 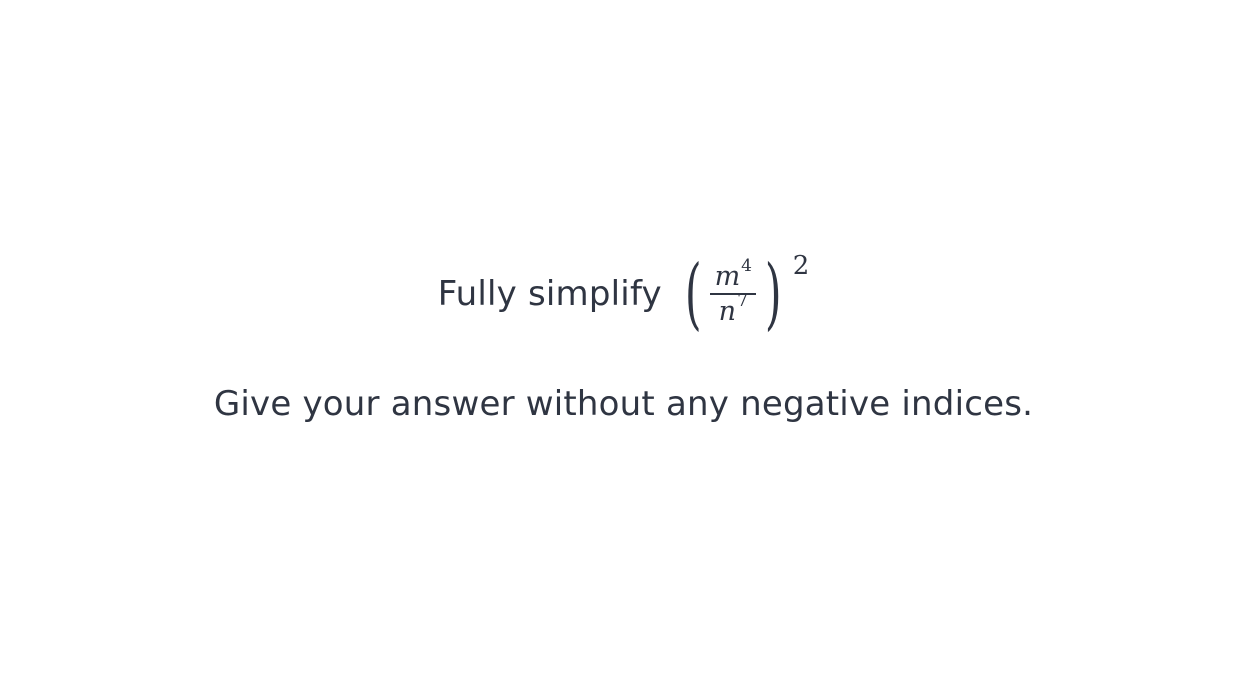 I want to click on question-line: Fully simplify ( m4 n7 ) 2, so click(x=623, y=294).